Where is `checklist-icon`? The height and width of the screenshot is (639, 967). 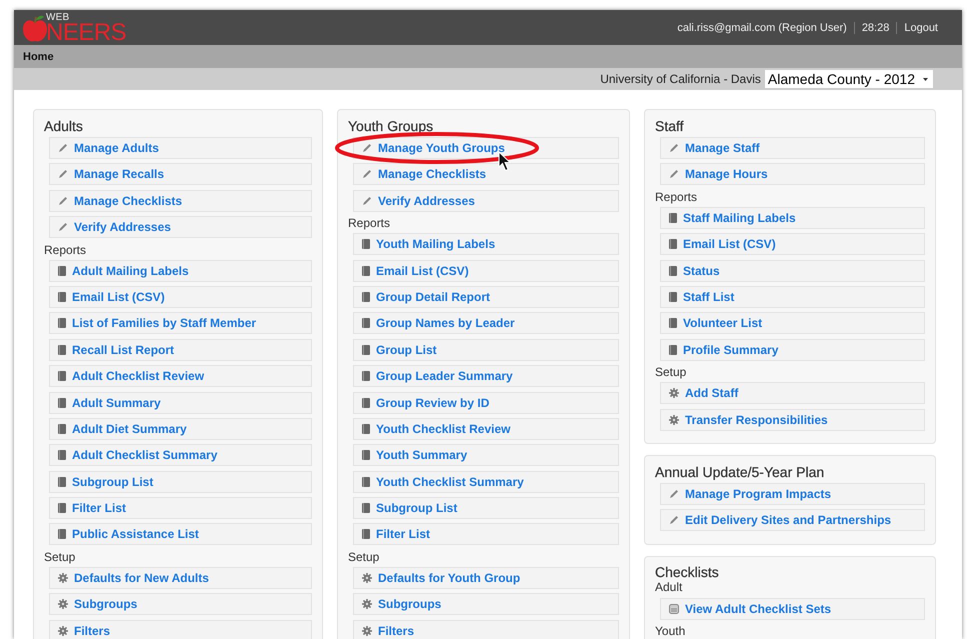 checklist-icon is located at coordinates (674, 609).